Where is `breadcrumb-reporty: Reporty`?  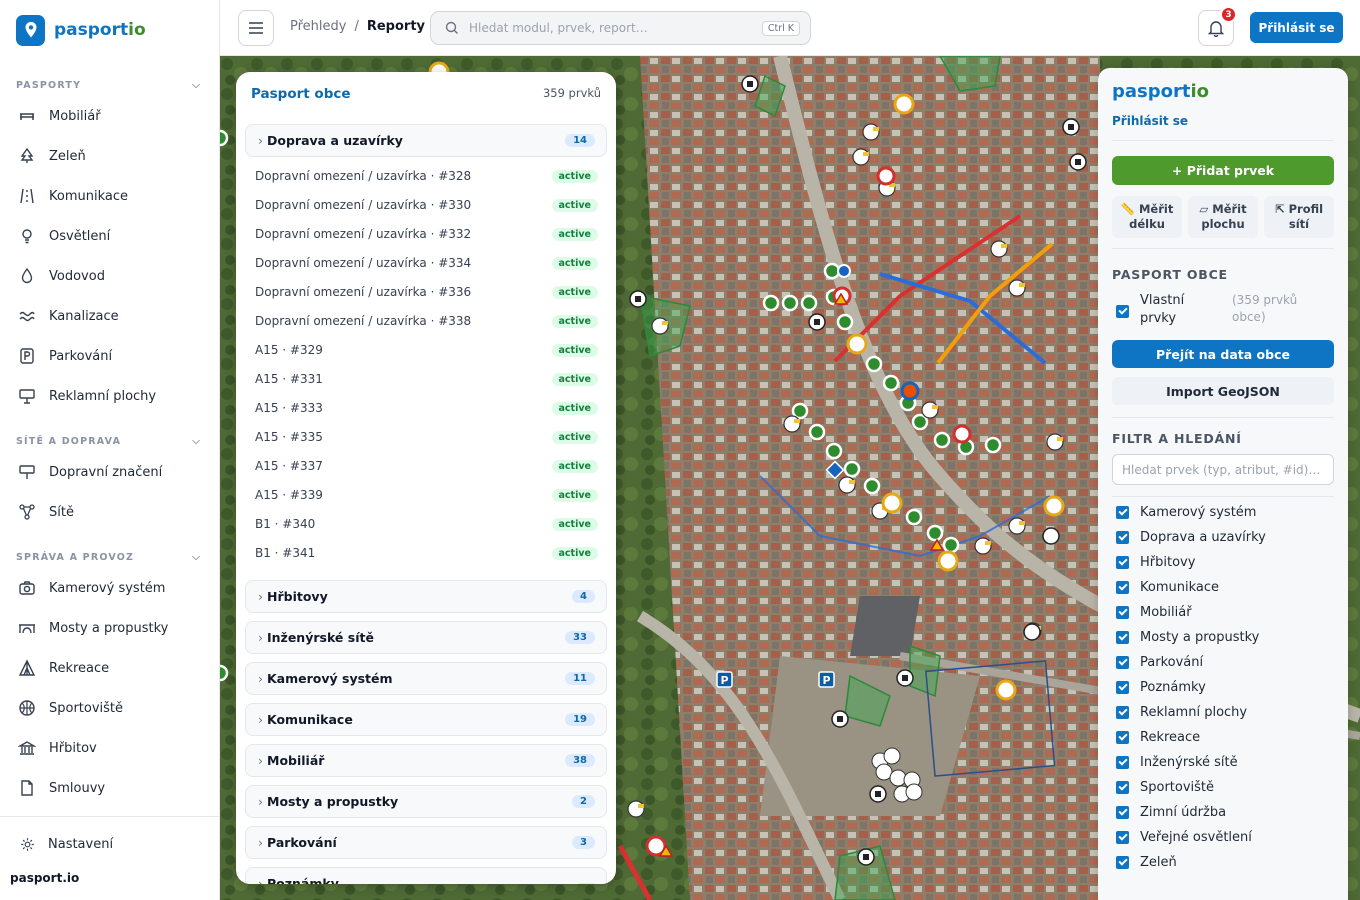
breadcrumb-reporty: Reporty is located at coordinates (396, 26).